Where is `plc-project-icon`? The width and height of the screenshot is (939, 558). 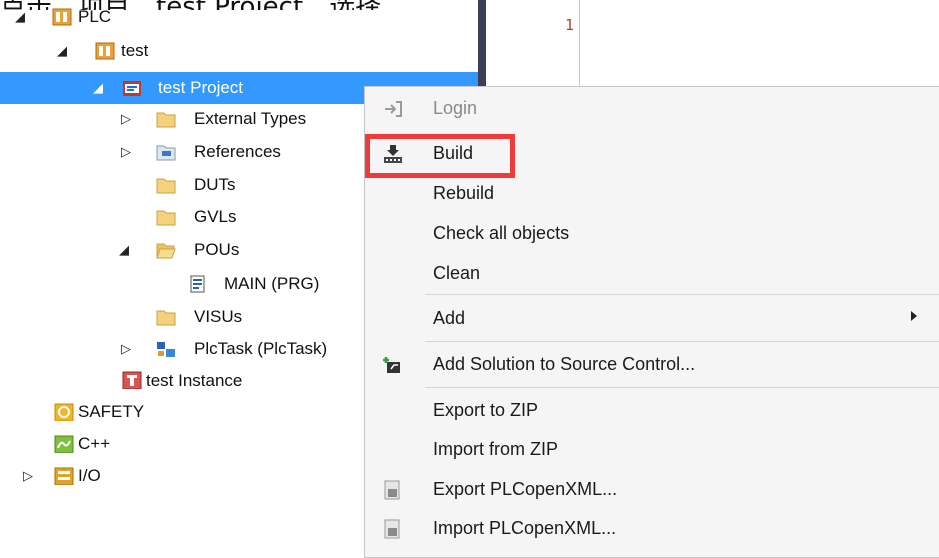 plc-project-icon is located at coordinates (105, 51).